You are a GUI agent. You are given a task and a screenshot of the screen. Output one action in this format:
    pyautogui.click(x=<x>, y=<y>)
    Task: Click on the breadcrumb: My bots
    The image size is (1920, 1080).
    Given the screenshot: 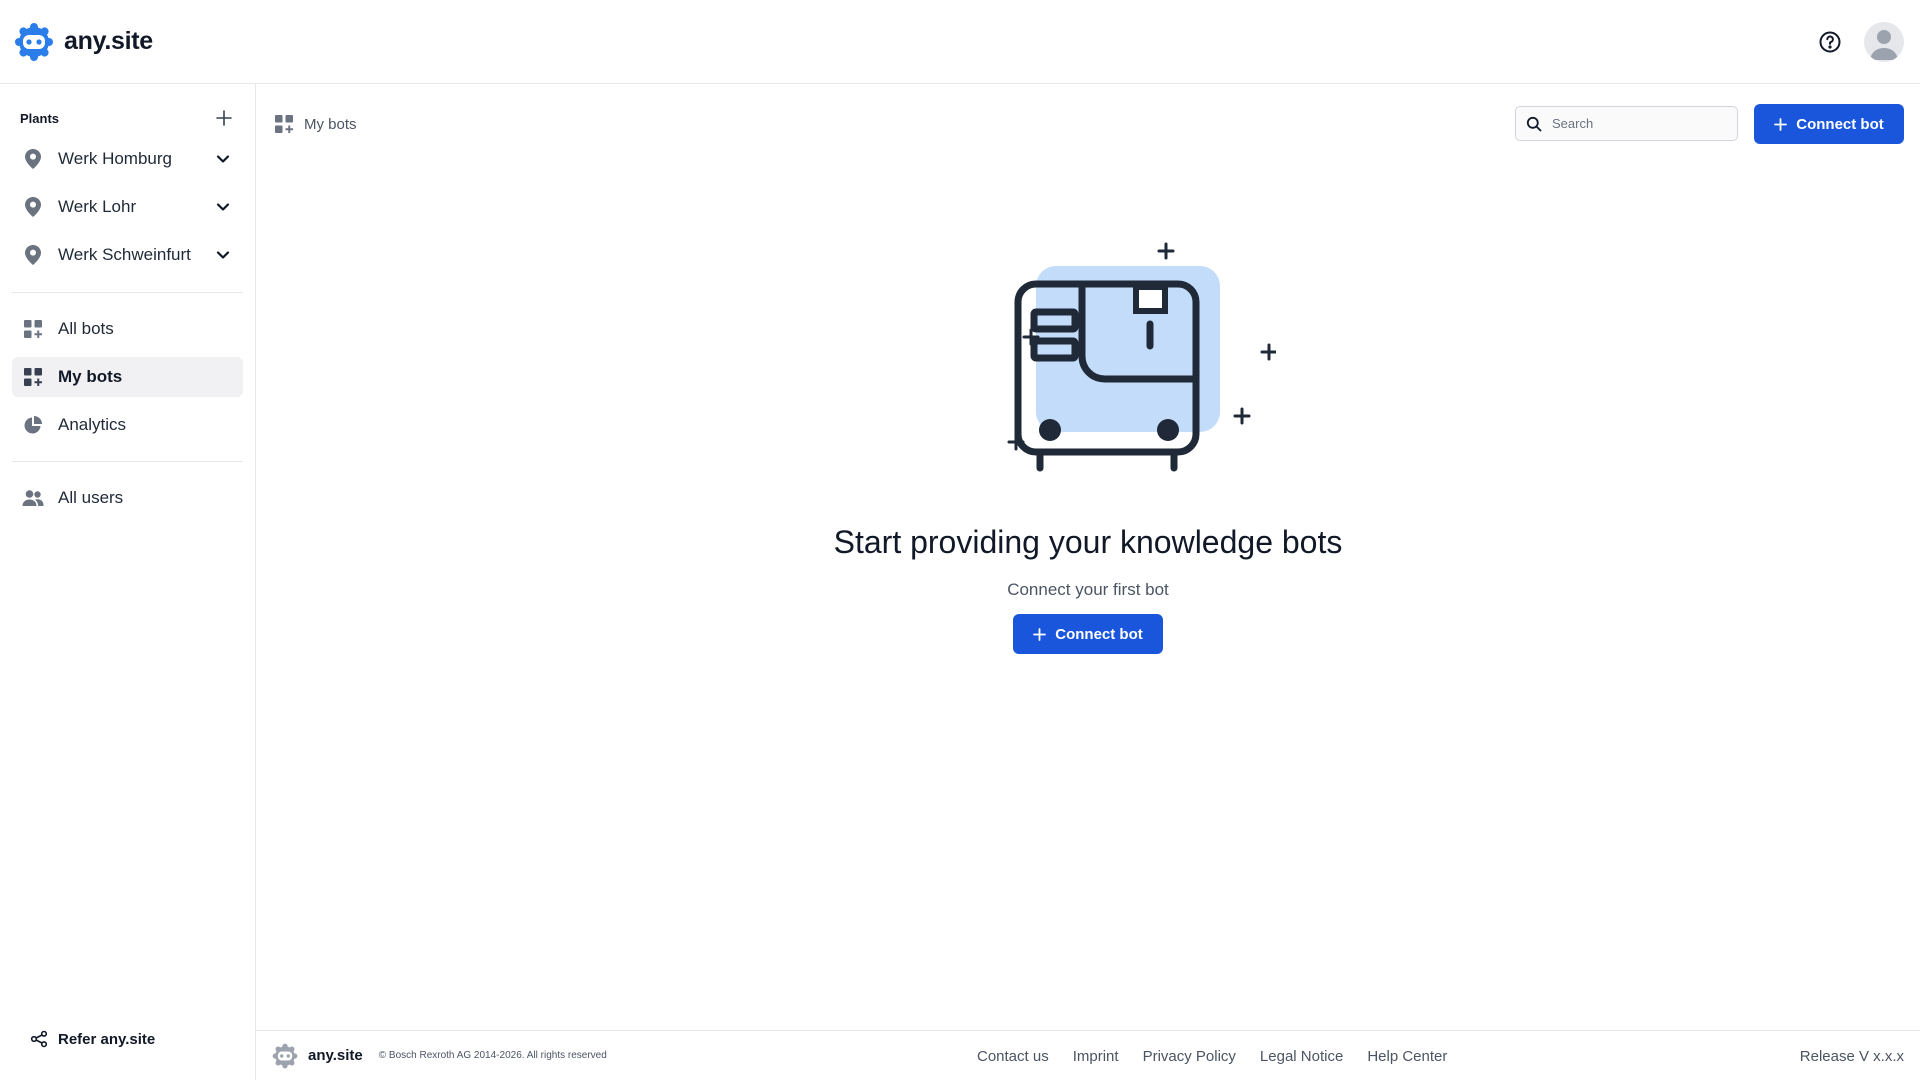 What is the action you would take?
    pyautogui.click(x=315, y=124)
    